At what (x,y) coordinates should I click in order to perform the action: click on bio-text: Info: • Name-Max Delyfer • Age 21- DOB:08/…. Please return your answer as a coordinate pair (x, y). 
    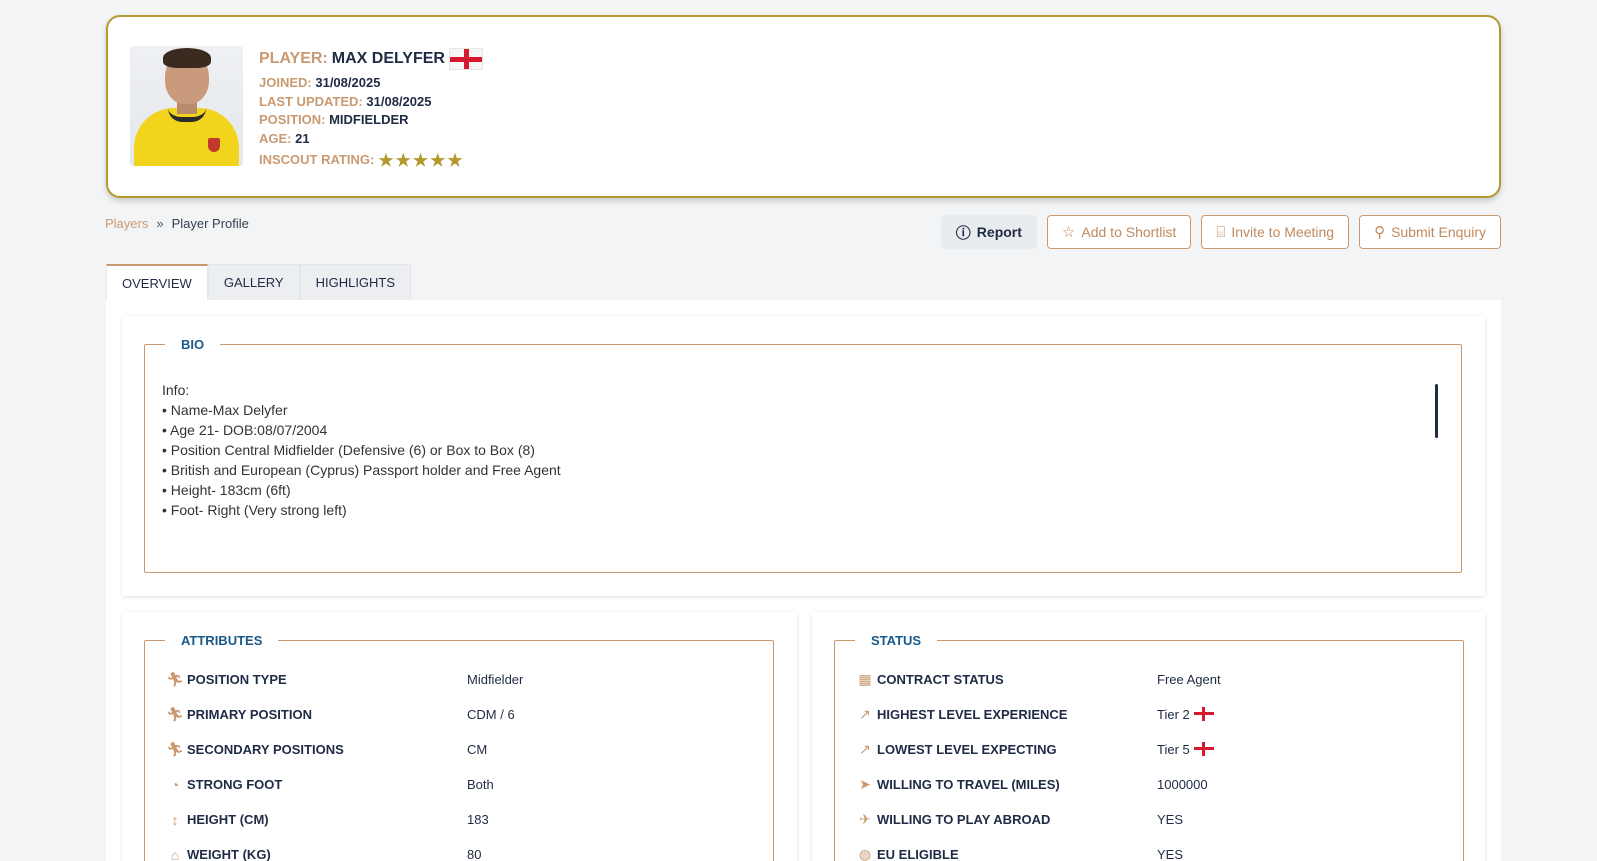
    Looking at the image, I should click on (361, 450).